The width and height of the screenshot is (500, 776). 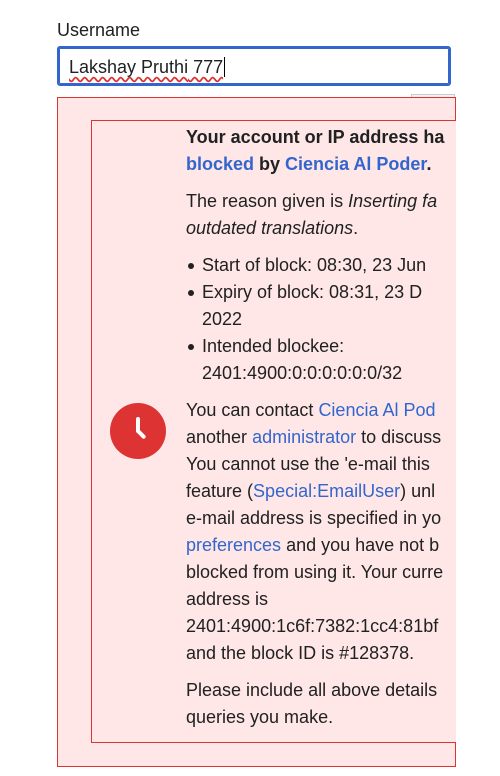 What do you see at coordinates (321, 306) in the screenshot?
I see `block-expiry: Expiry of block: 08:31, 23 D 2022` at bounding box center [321, 306].